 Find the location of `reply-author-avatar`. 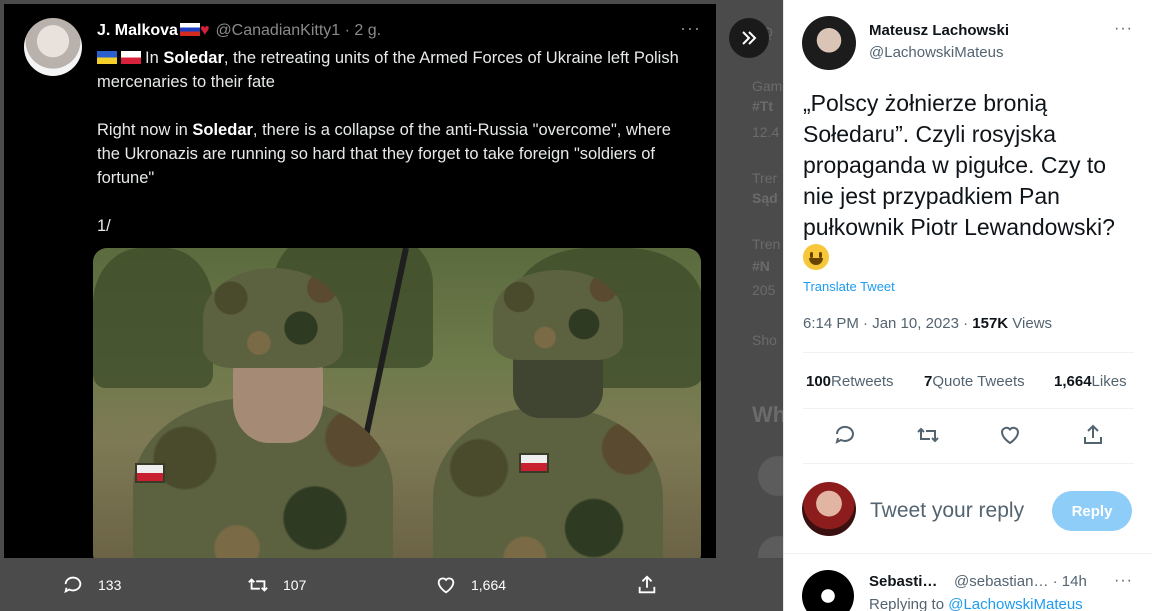

reply-author-avatar is located at coordinates (828, 590).